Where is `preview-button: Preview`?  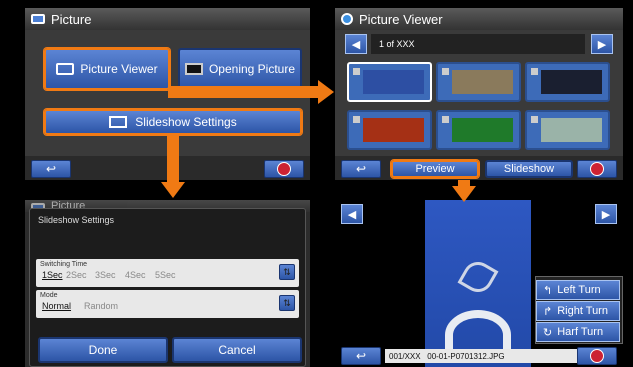
preview-button: Preview is located at coordinates (435, 169).